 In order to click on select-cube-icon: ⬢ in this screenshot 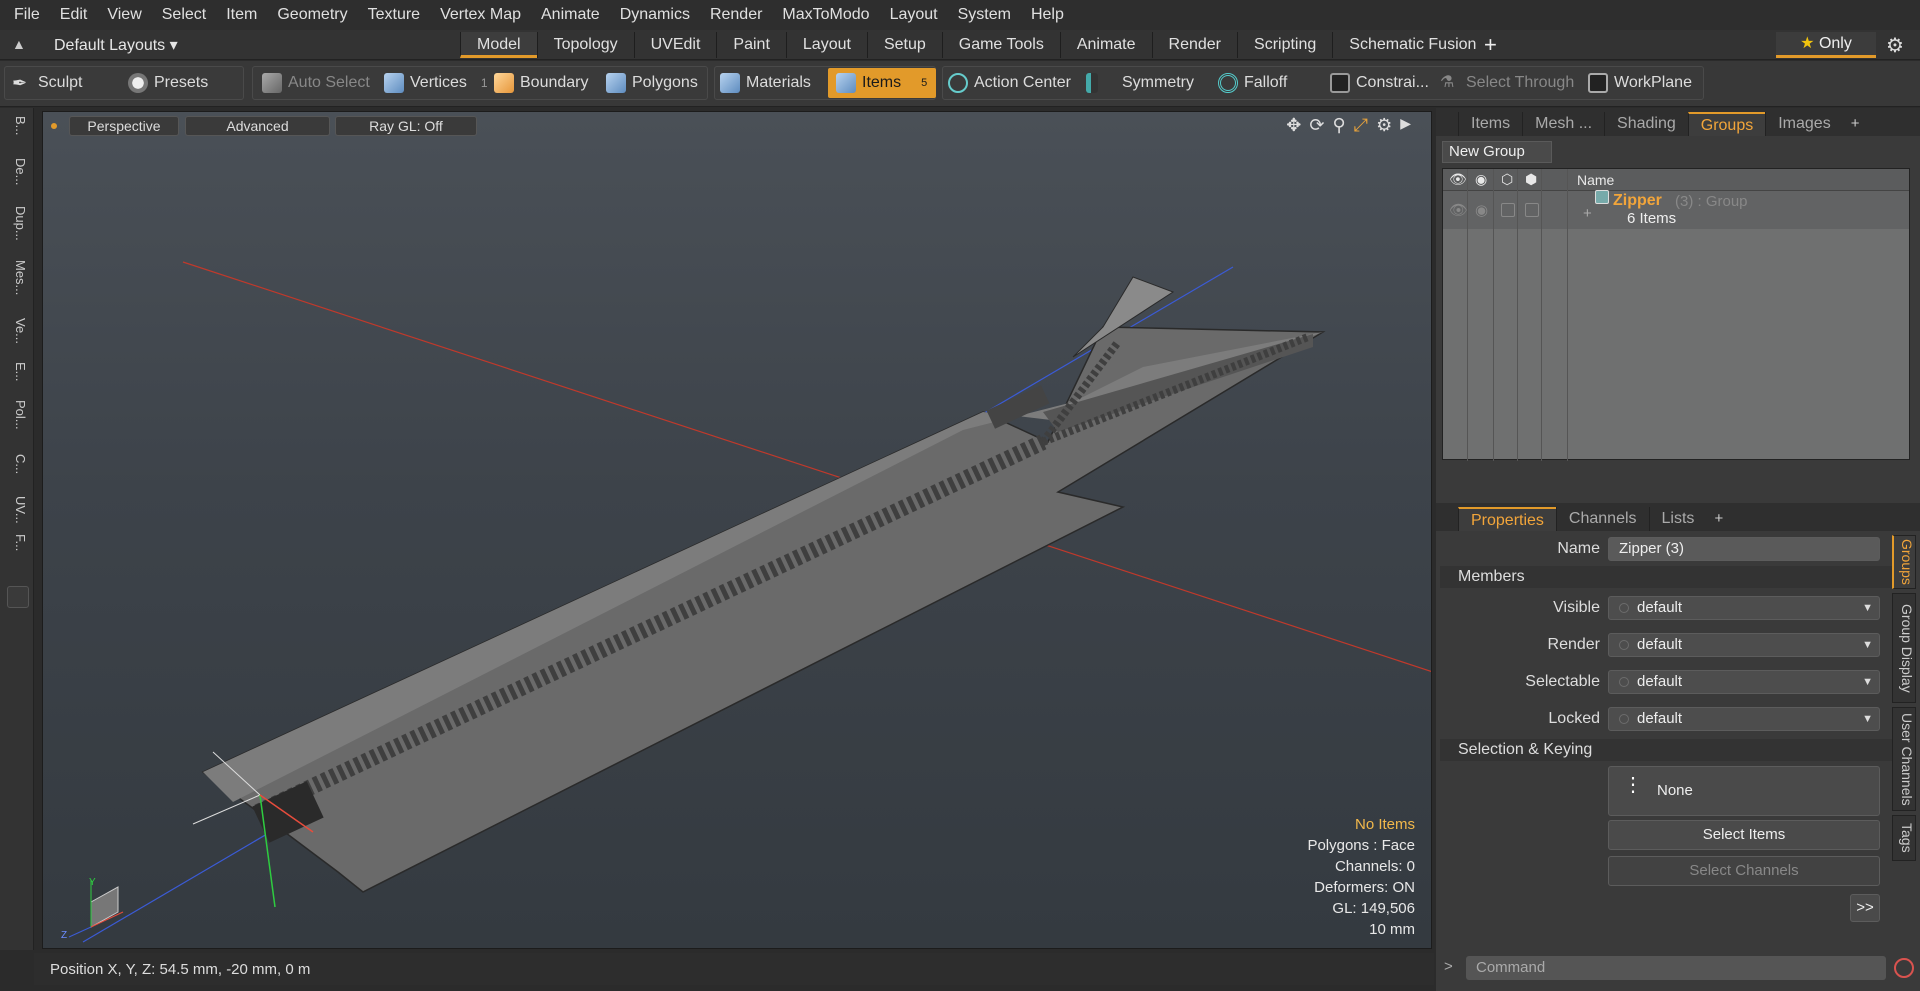, I will do `click(1531, 179)`.